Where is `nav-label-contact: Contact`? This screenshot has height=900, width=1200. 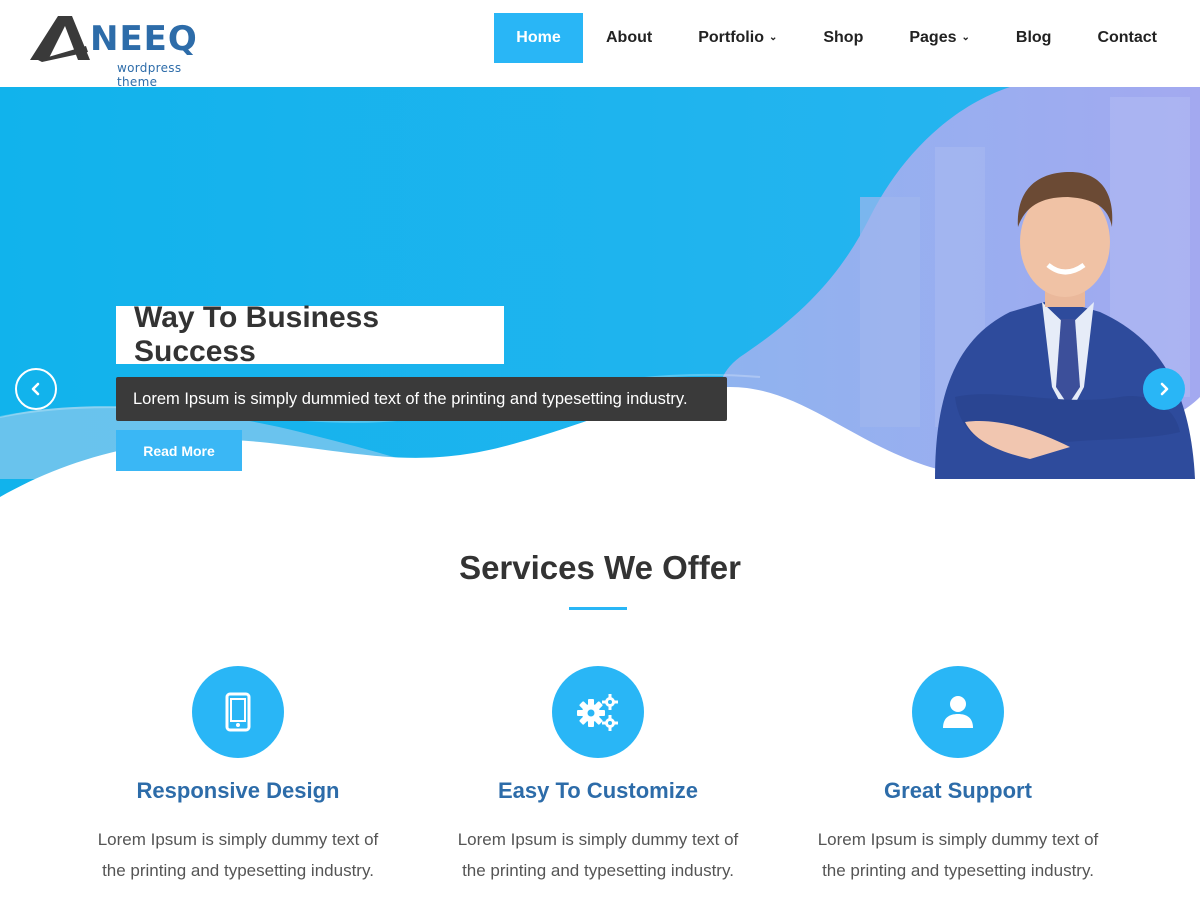
nav-label-contact: Contact is located at coordinates (1127, 37).